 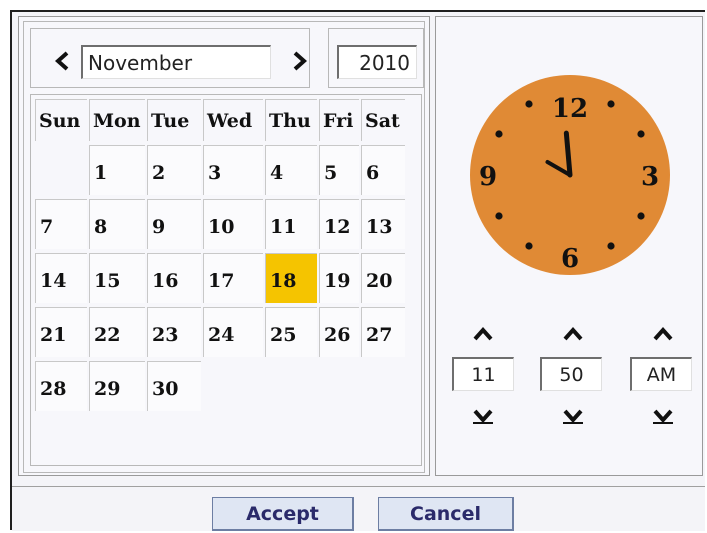 I want to click on hour-field: 11, so click(x=483, y=374).